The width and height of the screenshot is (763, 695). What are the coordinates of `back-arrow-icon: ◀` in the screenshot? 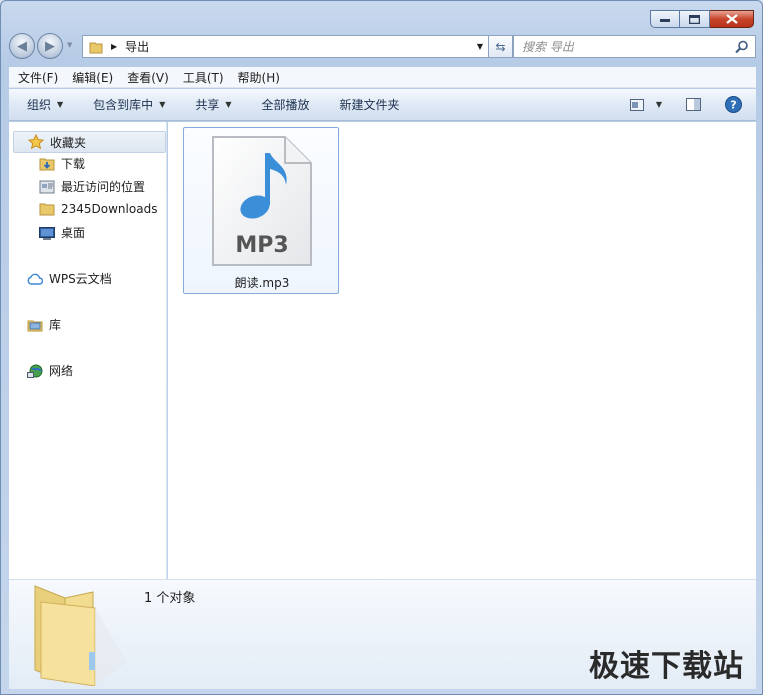 It's located at (22, 46).